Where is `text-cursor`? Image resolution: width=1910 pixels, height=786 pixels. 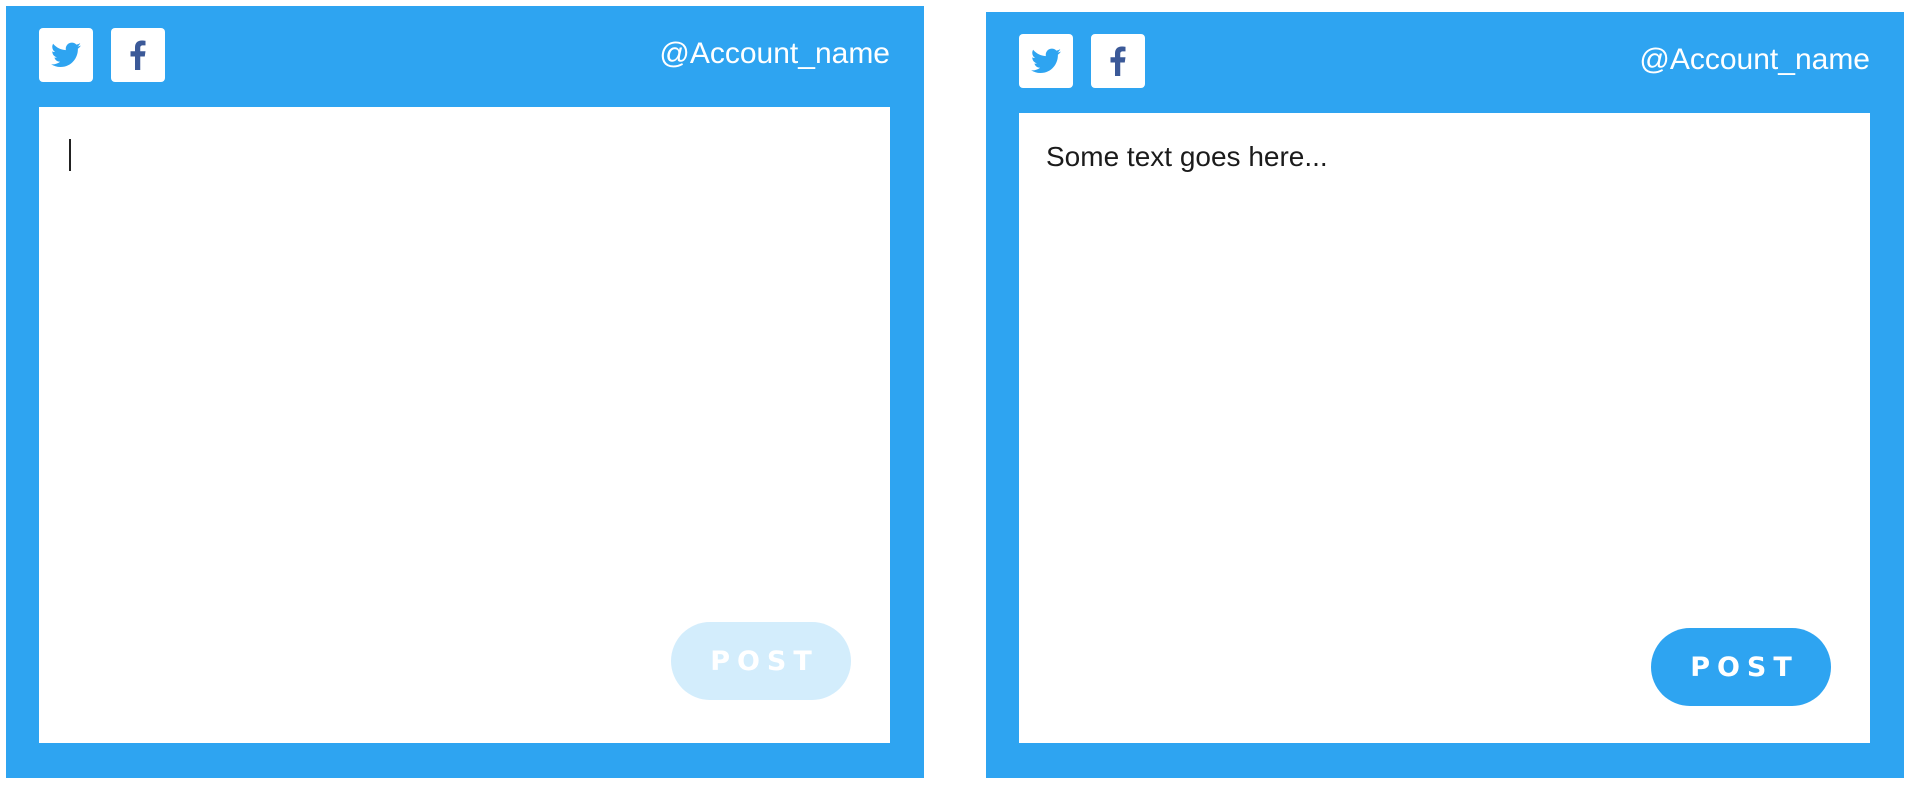 text-cursor is located at coordinates (70, 155).